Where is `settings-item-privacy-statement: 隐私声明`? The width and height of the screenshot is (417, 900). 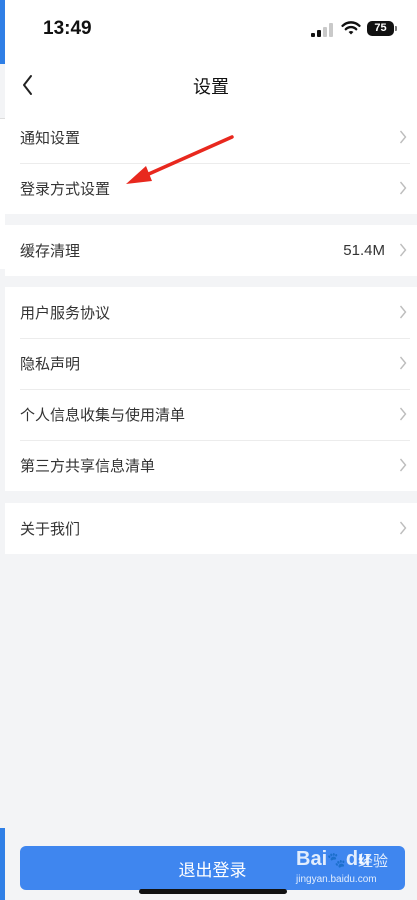 settings-item-privacy-statement: 隐私声明 is located at coordinates (211, 363).